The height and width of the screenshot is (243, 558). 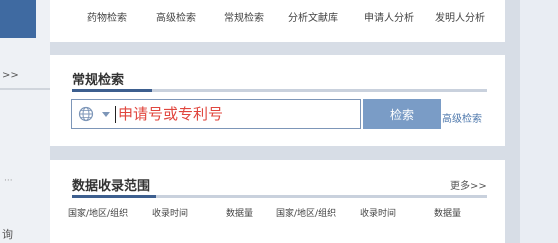 I want to click on text-cursor, so click(x=115, y=114).